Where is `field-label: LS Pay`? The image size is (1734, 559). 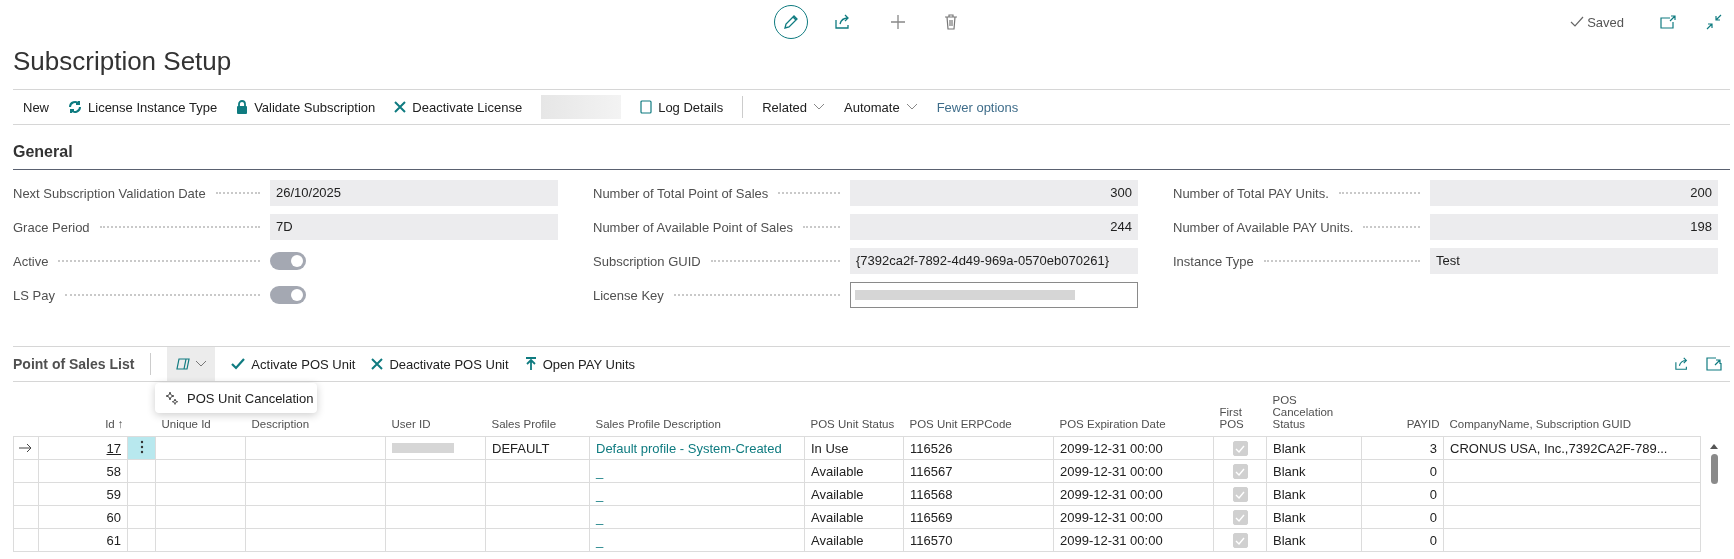
field-label: LS Pay is located at coordinates (34, 295).